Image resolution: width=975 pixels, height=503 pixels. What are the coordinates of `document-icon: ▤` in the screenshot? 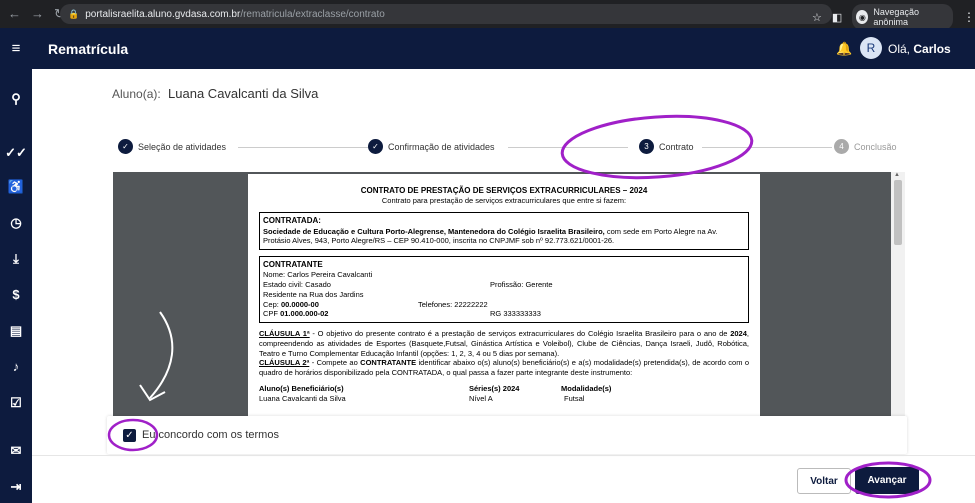 It's located at (16, 331).